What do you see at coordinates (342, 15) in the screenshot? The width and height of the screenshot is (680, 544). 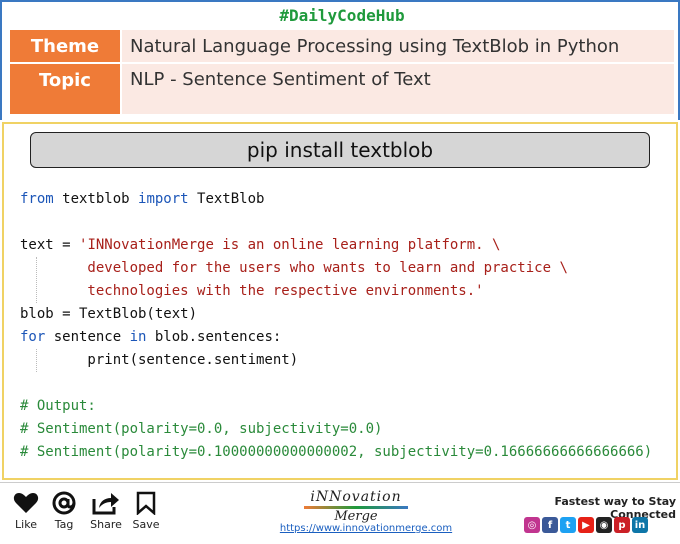 I see `hashtag-title: #DailyCodeHub` at bounding box center [342, 15].